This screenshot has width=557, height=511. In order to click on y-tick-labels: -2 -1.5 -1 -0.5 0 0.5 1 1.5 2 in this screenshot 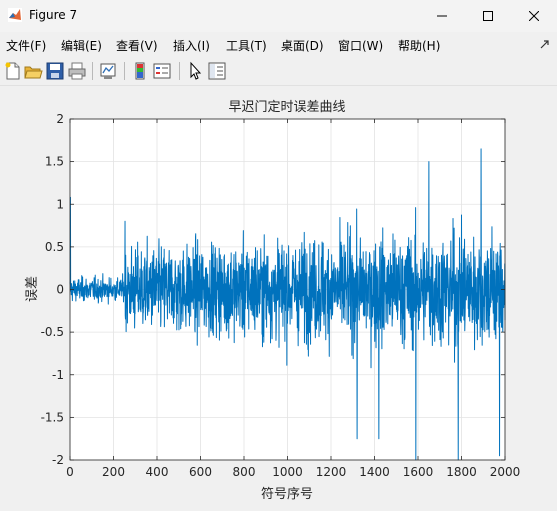, I will do `click(52, 289)`.